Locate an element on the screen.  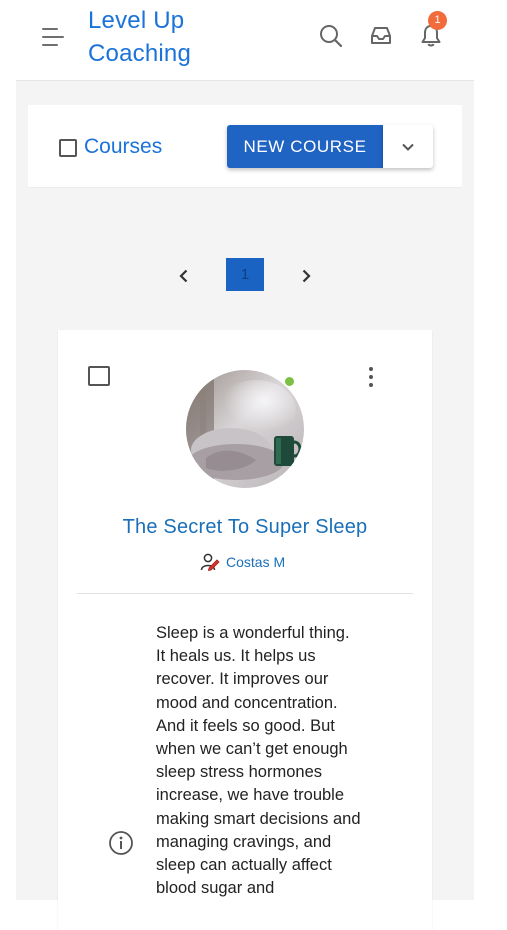
top-bar: Level Up Coaching 1 is located at coordinates (245, 40).